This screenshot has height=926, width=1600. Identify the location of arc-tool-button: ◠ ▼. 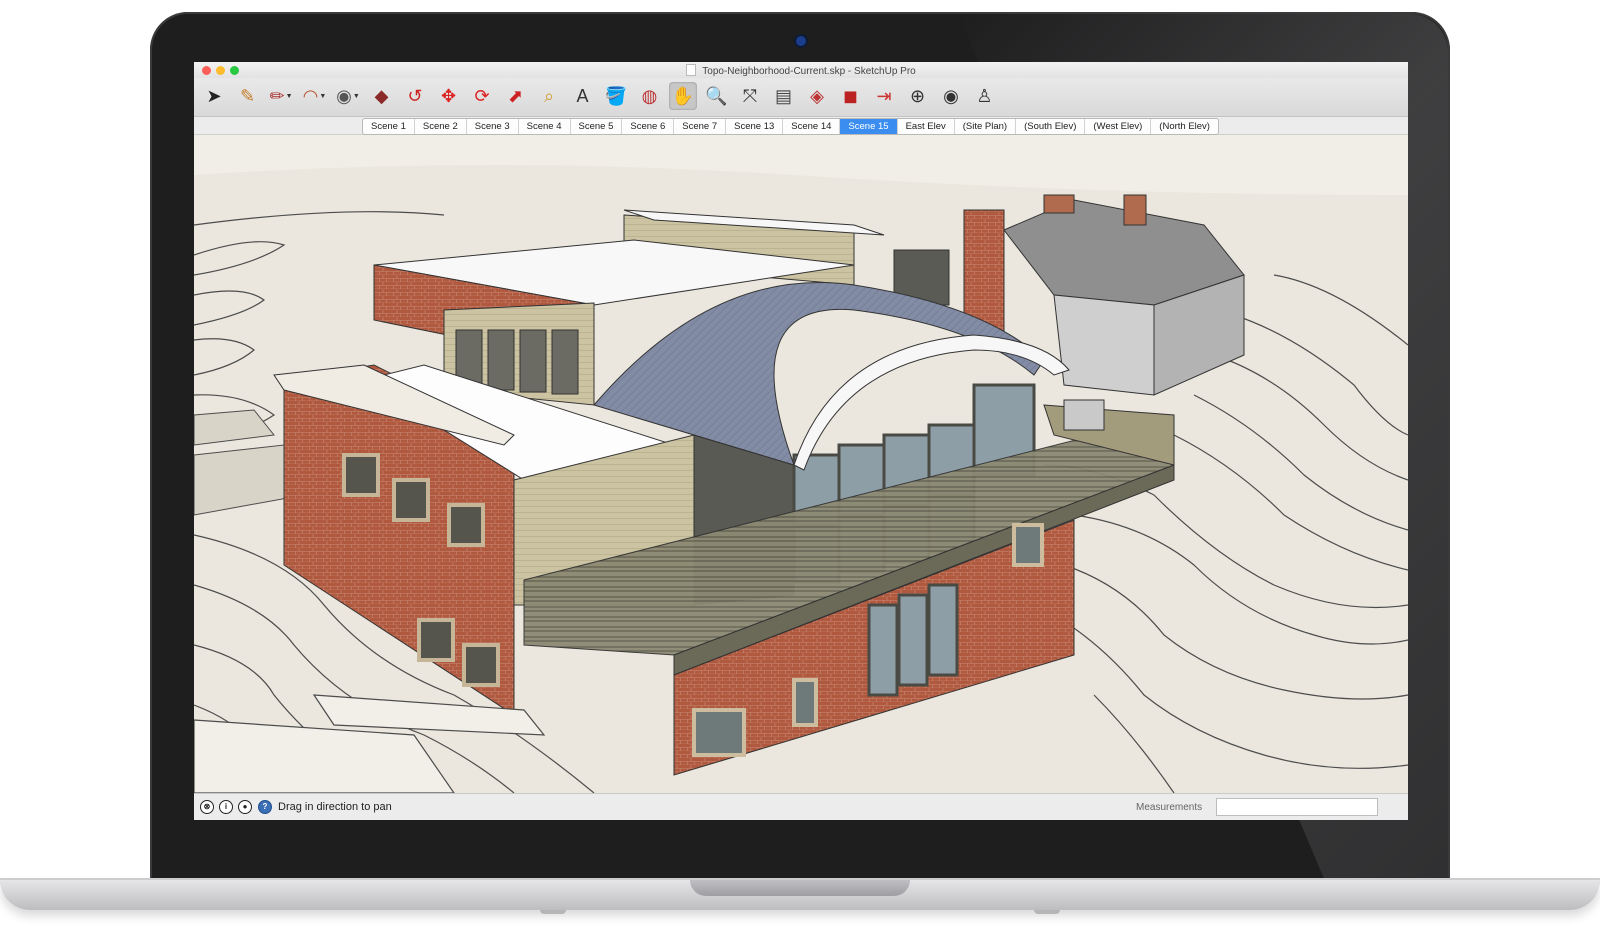
(315, 96).